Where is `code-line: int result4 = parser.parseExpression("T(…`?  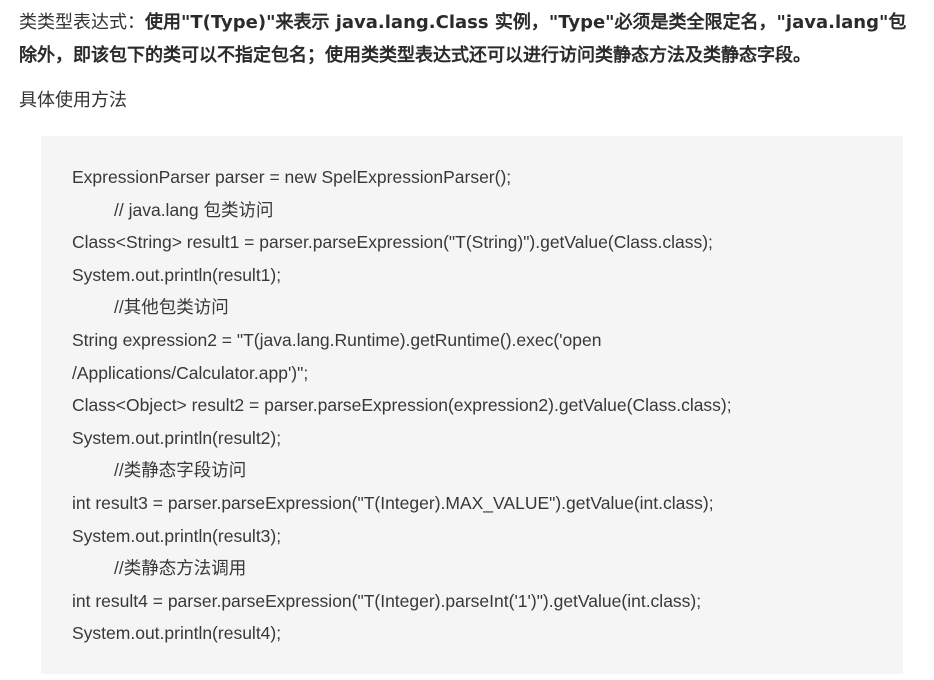
code-line: int result4 = parser.parseExpression("T(… is located at coordinates (387, 600).